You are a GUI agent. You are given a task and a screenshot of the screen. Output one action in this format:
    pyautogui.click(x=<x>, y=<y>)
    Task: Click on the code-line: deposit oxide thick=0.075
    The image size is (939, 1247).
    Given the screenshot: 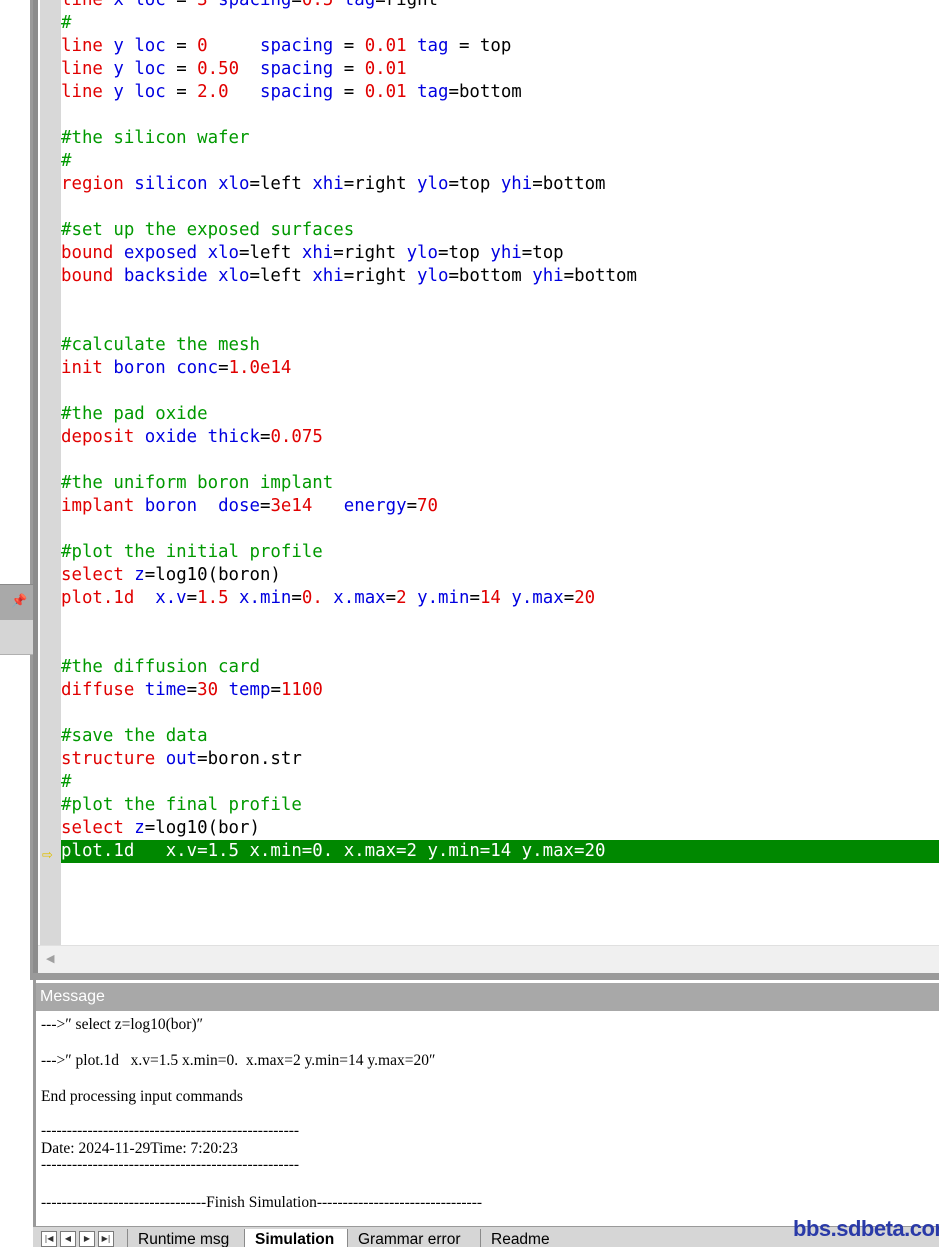 What is the action you would take?
    pyautogui.click(x=500, y=437)
    